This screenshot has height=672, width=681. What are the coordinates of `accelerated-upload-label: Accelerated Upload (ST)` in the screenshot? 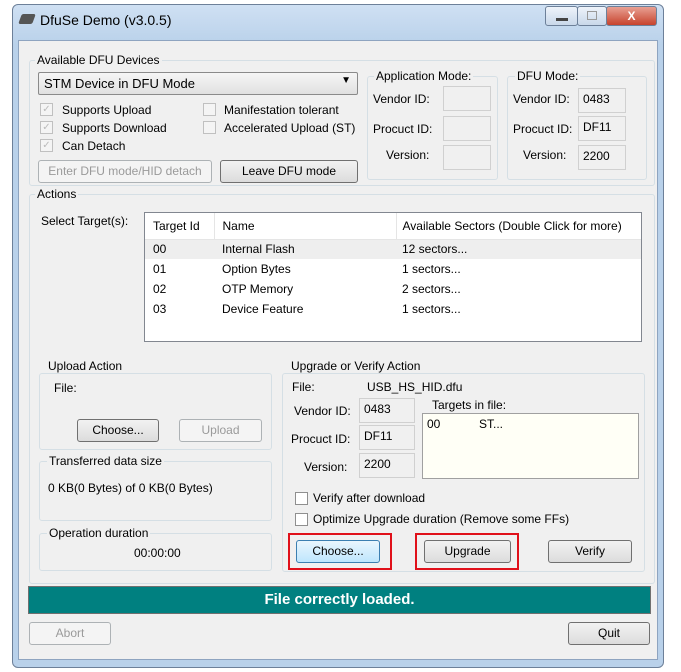 It's located at (290, 128).